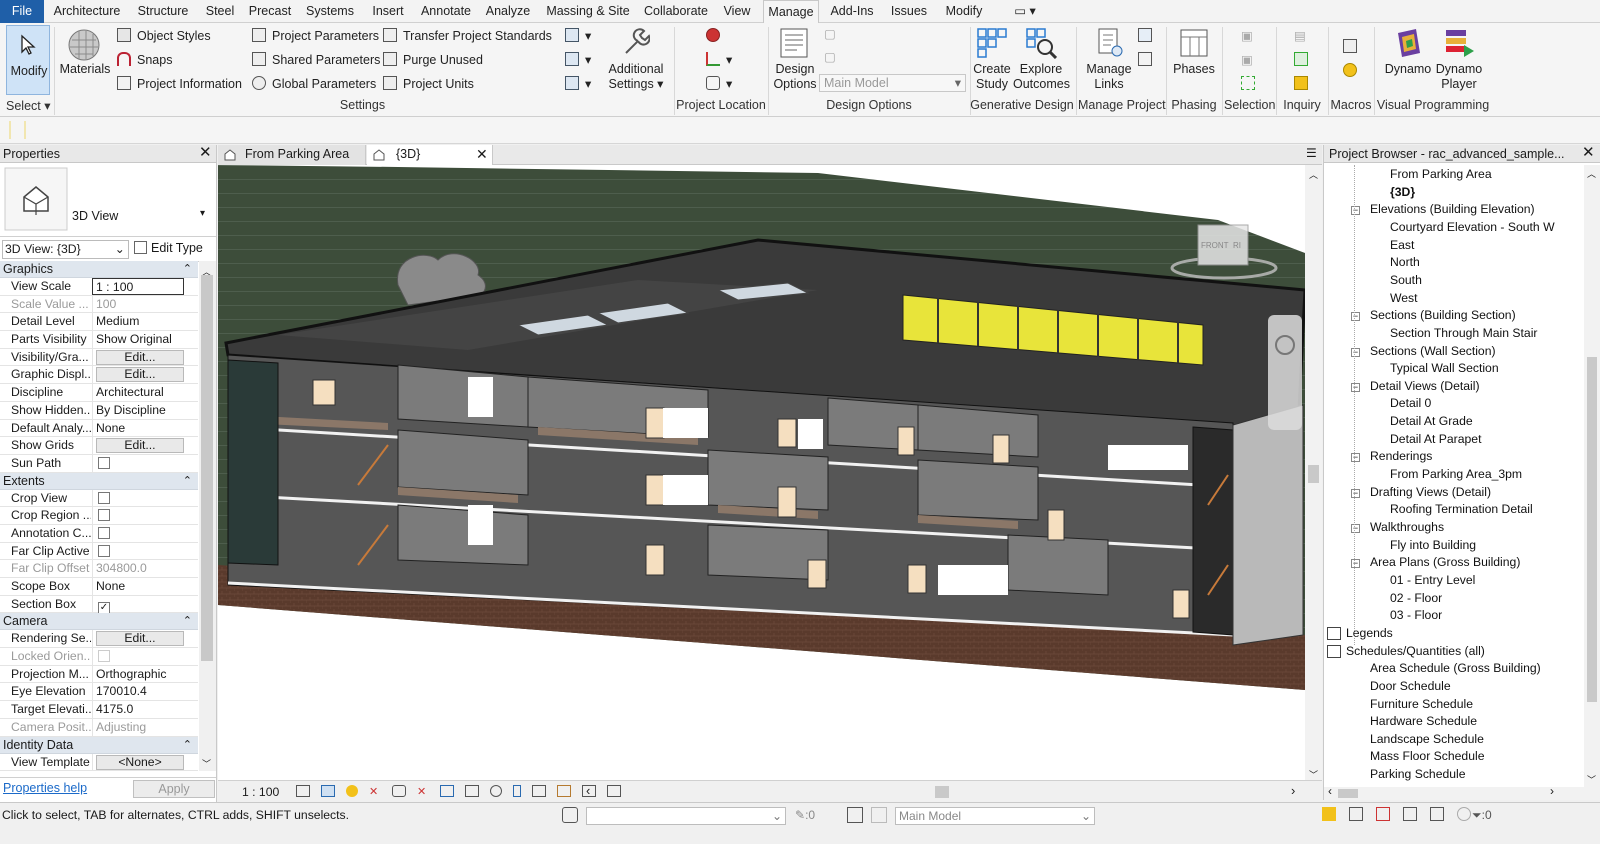 This screenshot has width=1600, height=844. I want to click on visual-style-icon, so click(328, 791).